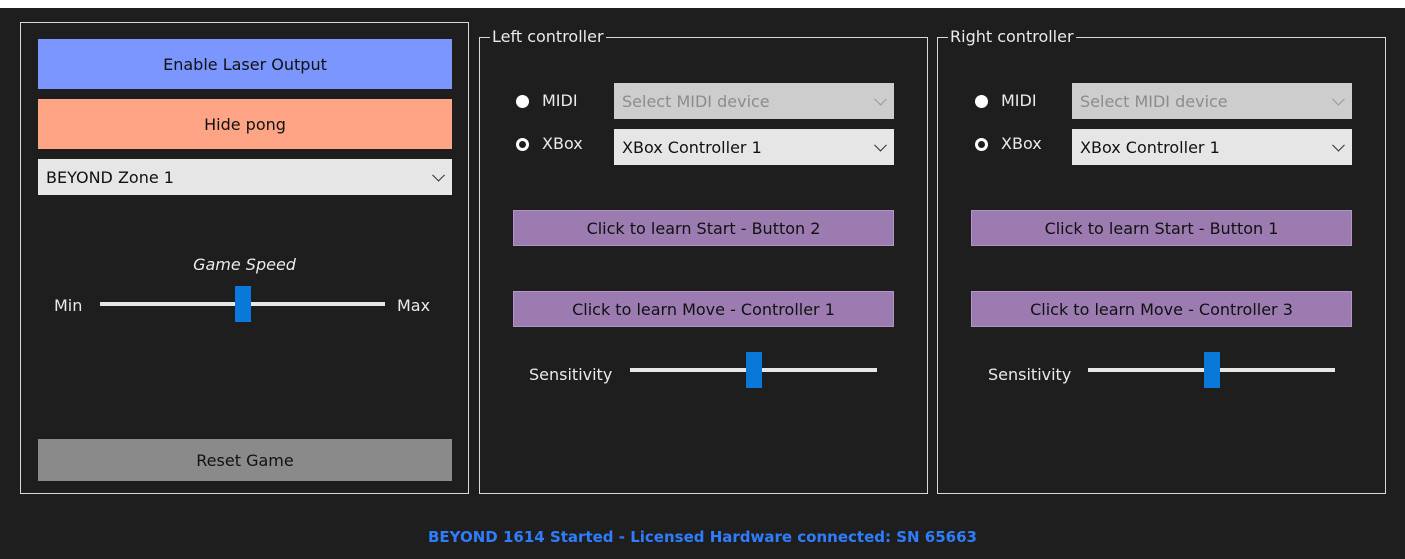 This screenshot has height=559, width=1405. I want to click on right-learn-move-button: Click to learn Move - Controller 3, so click(1161, 309).